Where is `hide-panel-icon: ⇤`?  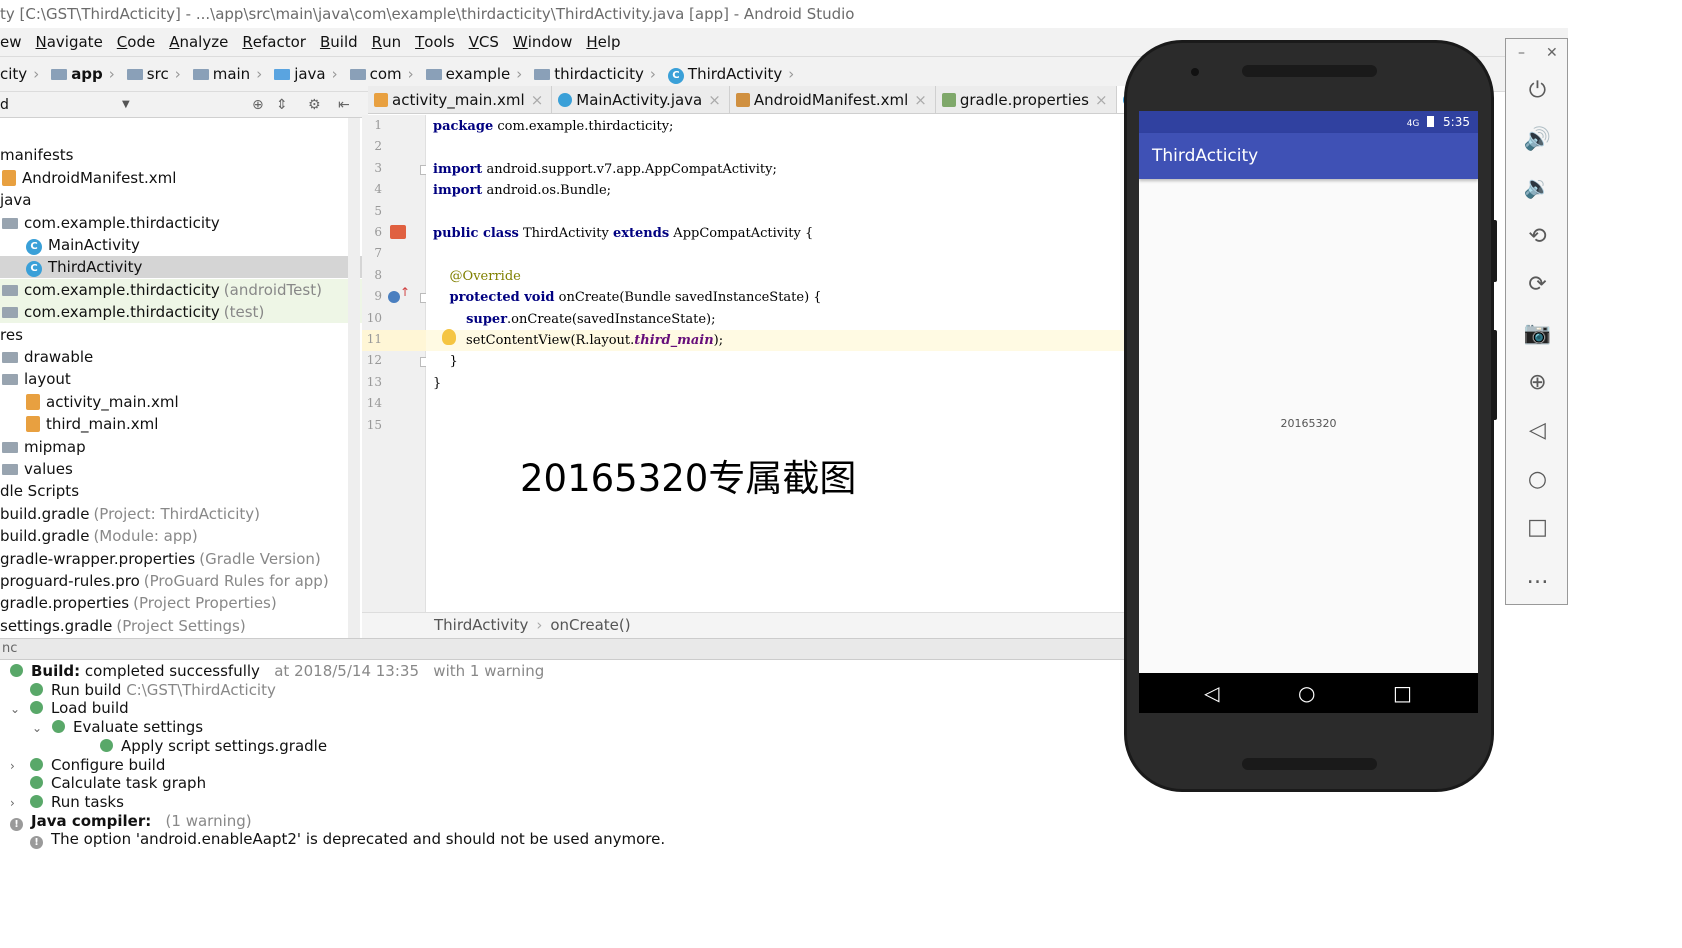
hide-panel-icon: ⇤ is located at coordinates (344, 105).